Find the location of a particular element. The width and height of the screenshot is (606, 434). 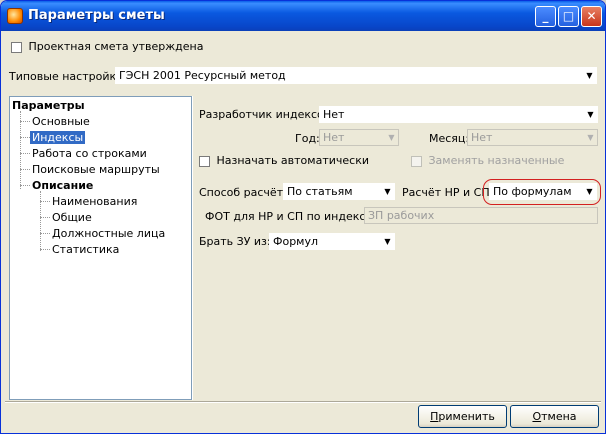

replace-assigned-row: Заменять назначенные is located at coordinates (487, 160).